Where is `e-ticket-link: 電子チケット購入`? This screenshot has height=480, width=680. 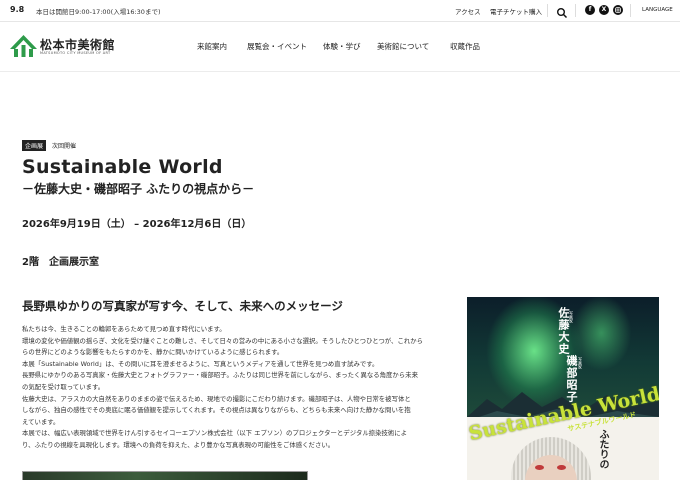 e-ticket-link: 電子チケット購入 is located at coordinates (516, 11).